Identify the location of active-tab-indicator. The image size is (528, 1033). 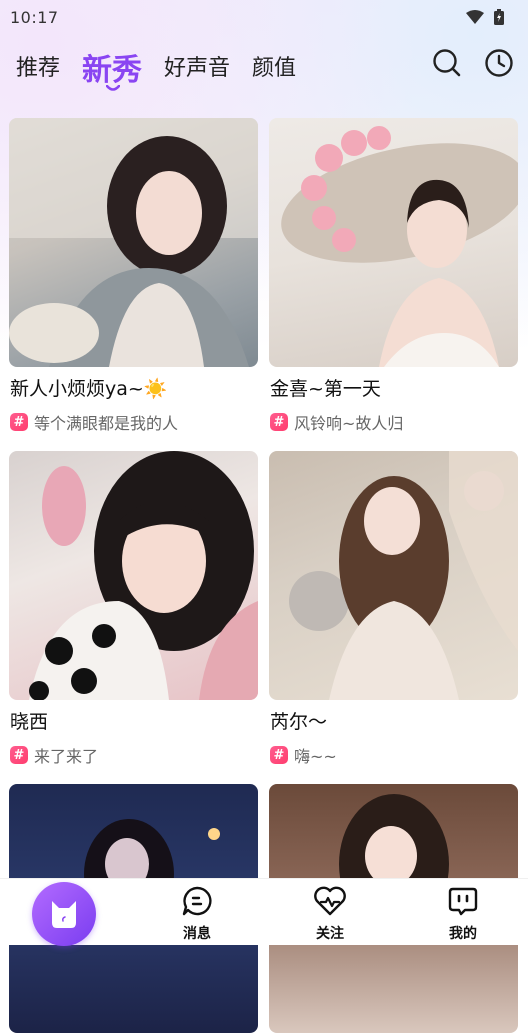
(113, 88).